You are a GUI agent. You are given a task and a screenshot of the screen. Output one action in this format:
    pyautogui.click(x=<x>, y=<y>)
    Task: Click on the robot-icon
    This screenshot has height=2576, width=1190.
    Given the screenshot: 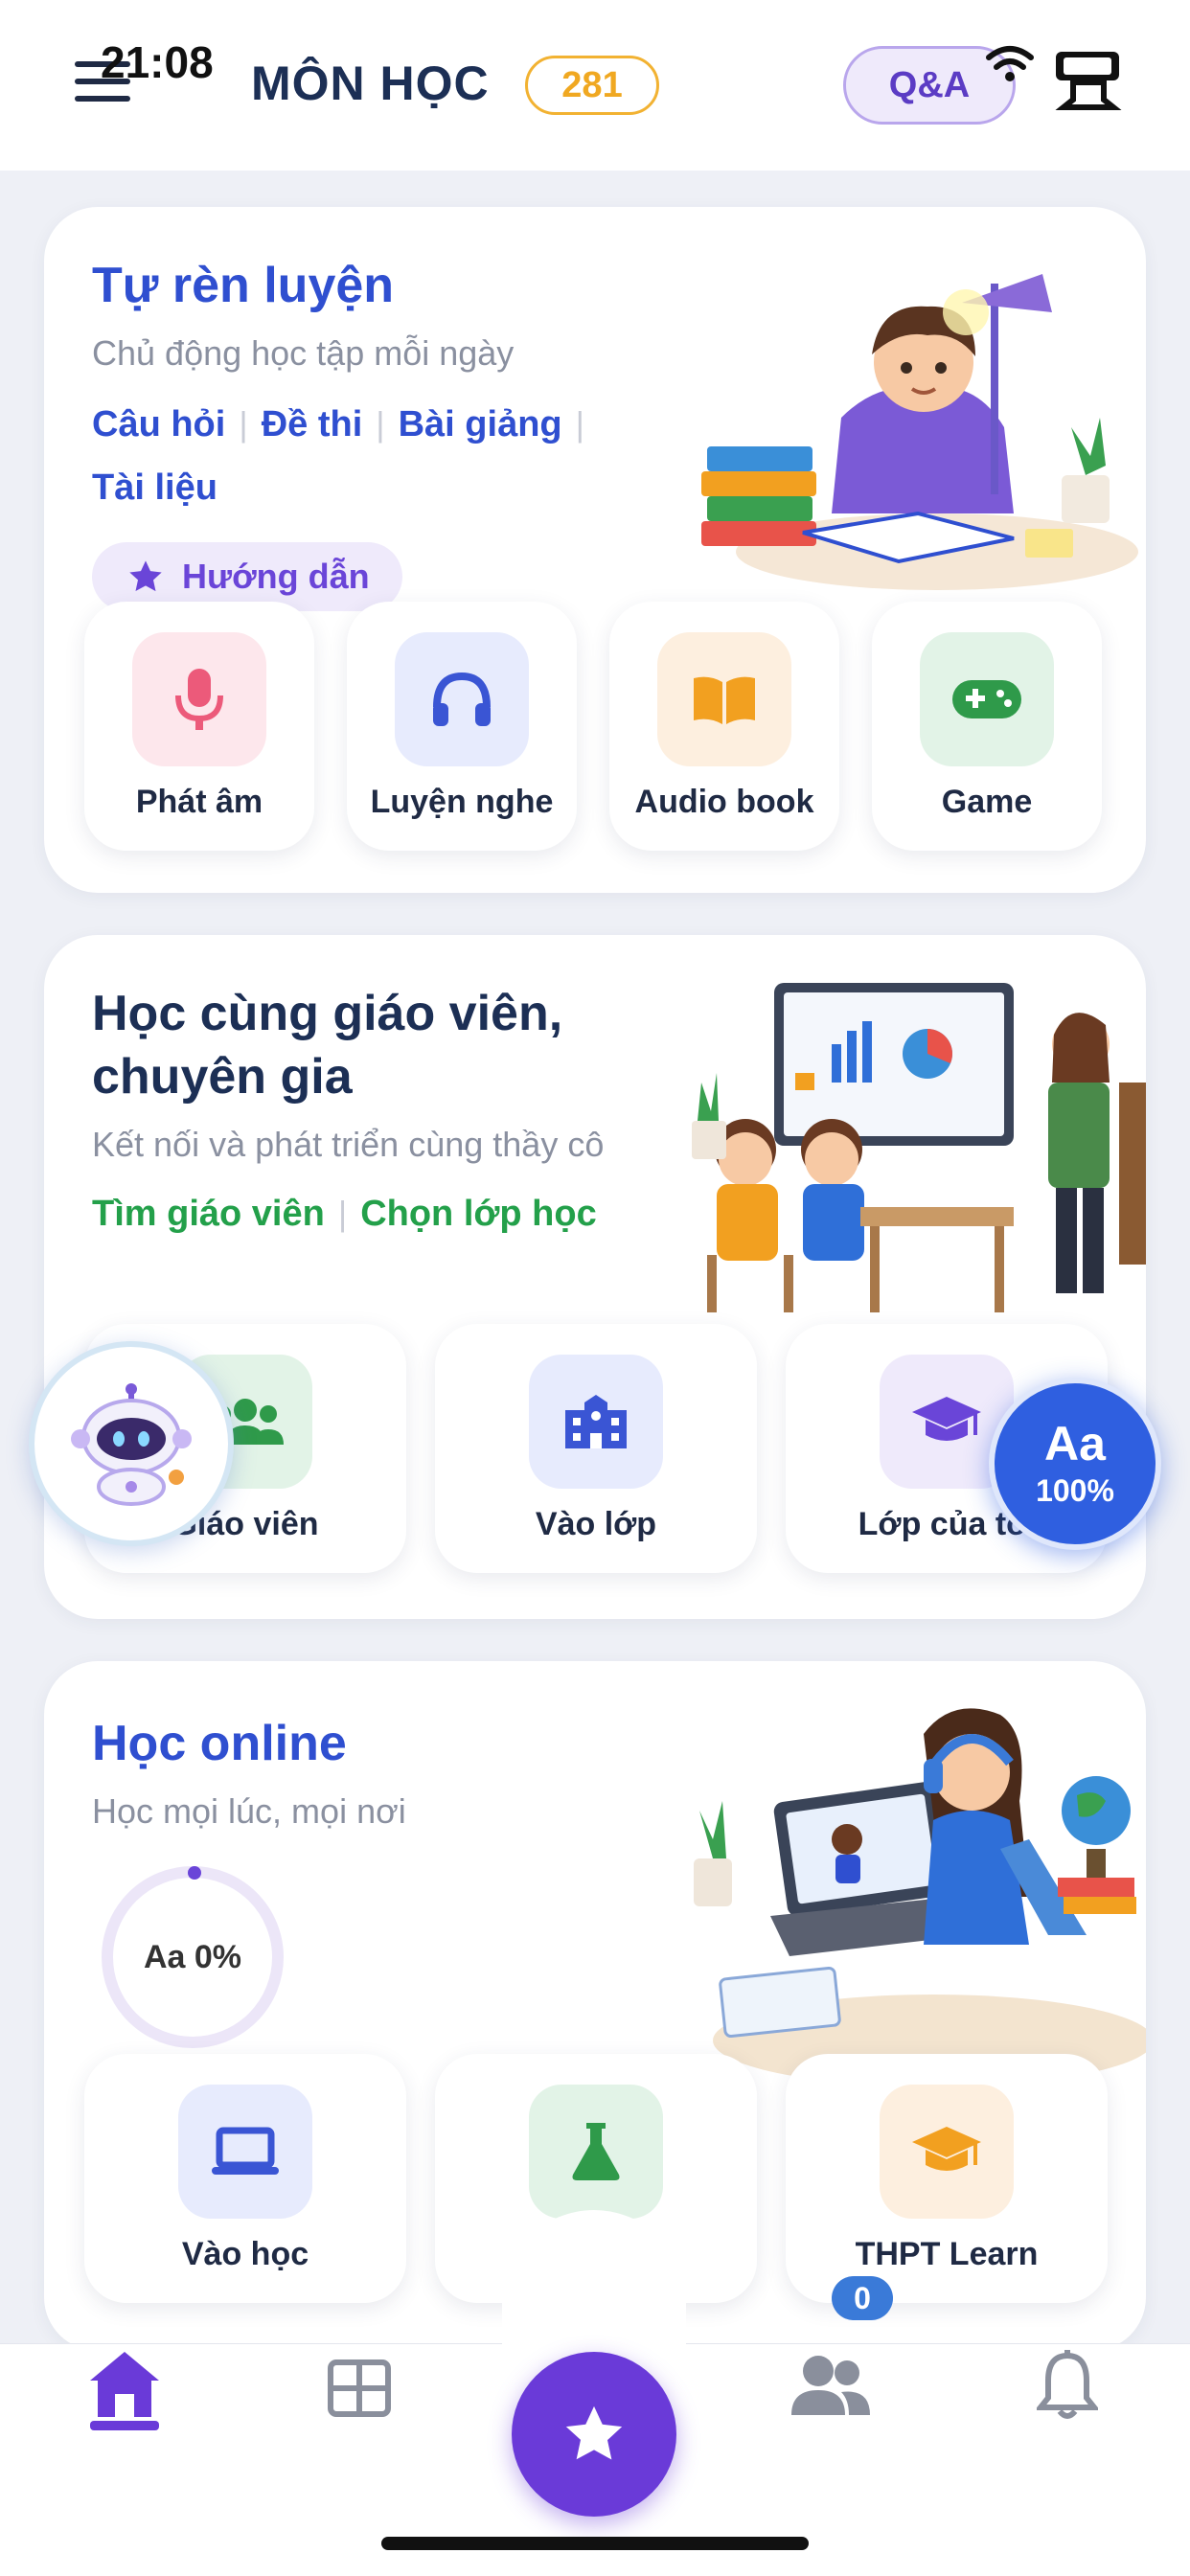 What is the action you would take?
    pyautogui.click(x=132, y=1444)
    